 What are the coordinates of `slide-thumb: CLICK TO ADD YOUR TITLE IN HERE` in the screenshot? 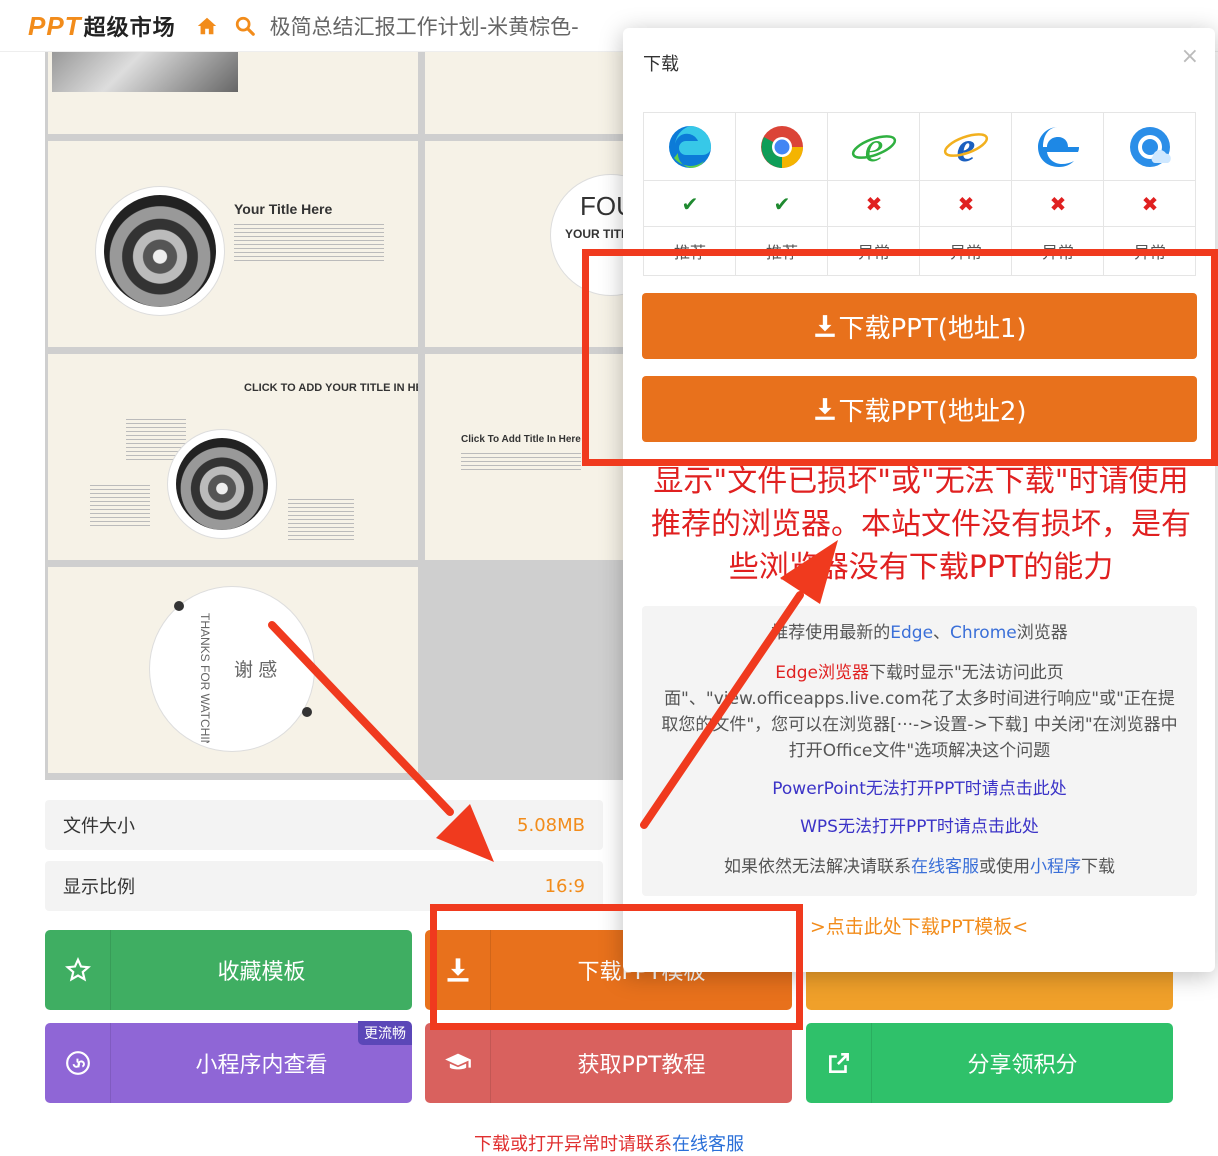 It's located at (233, 457).